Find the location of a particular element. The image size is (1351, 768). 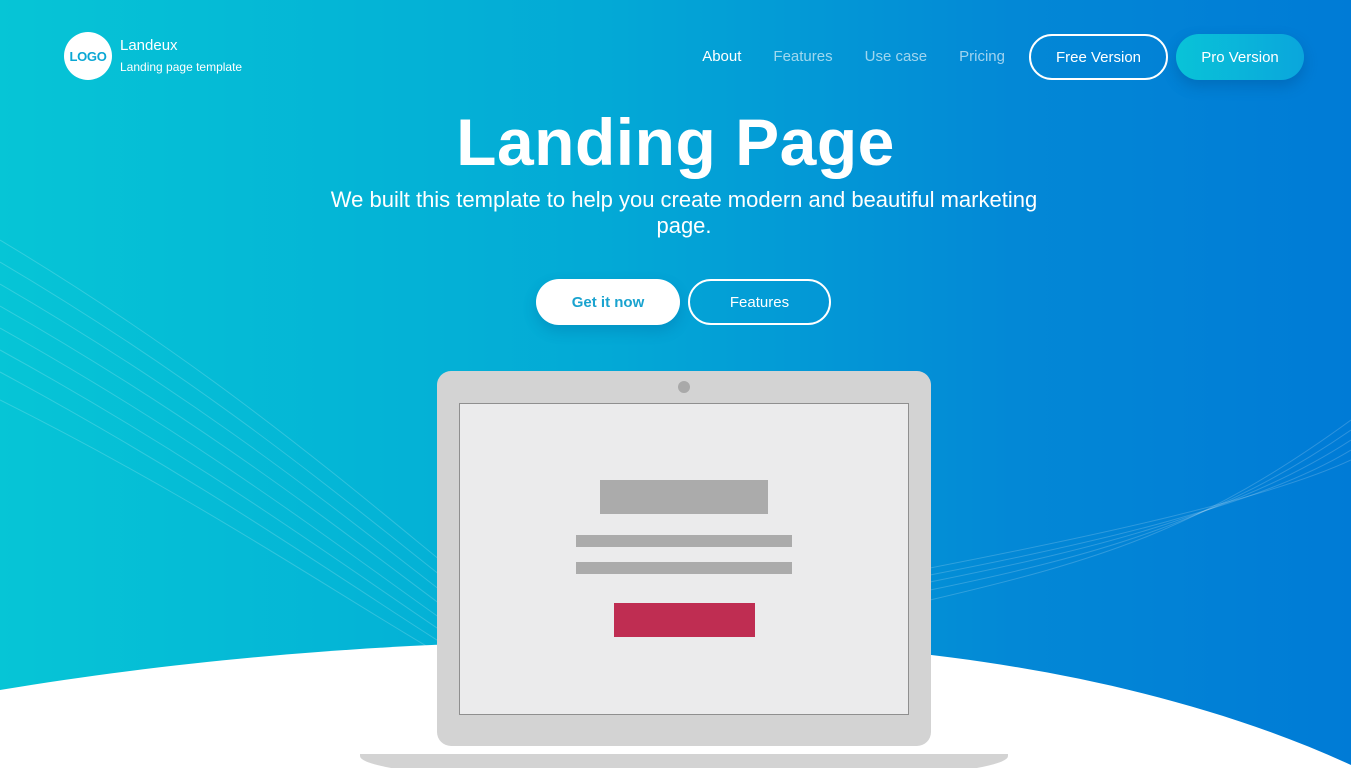

brand-name: Landeux is located at coordinates (149, 45).